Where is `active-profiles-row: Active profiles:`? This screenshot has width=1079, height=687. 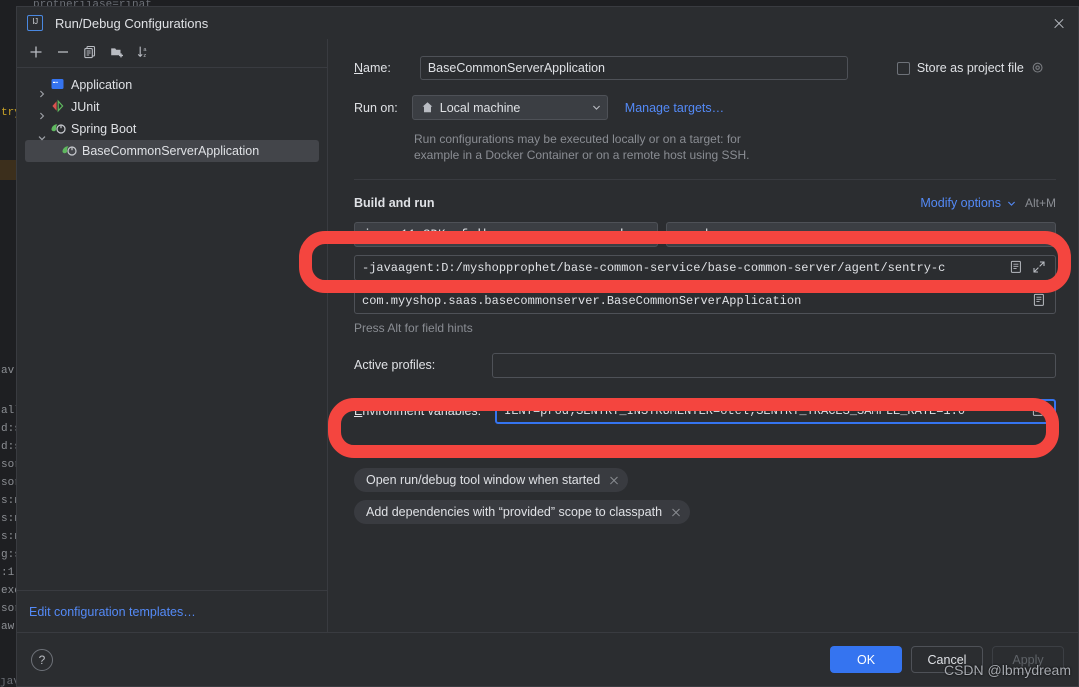
active-profiles-row: Active profiles: is located at coordinates (705, 365).